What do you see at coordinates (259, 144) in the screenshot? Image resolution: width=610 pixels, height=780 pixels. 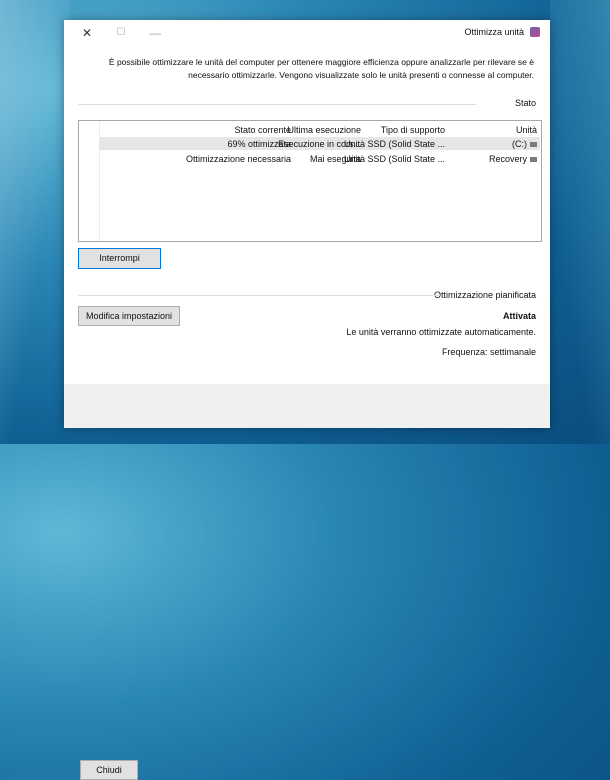 I see `row-state: 69% ottimizzata` at bounding box center [259, 144].